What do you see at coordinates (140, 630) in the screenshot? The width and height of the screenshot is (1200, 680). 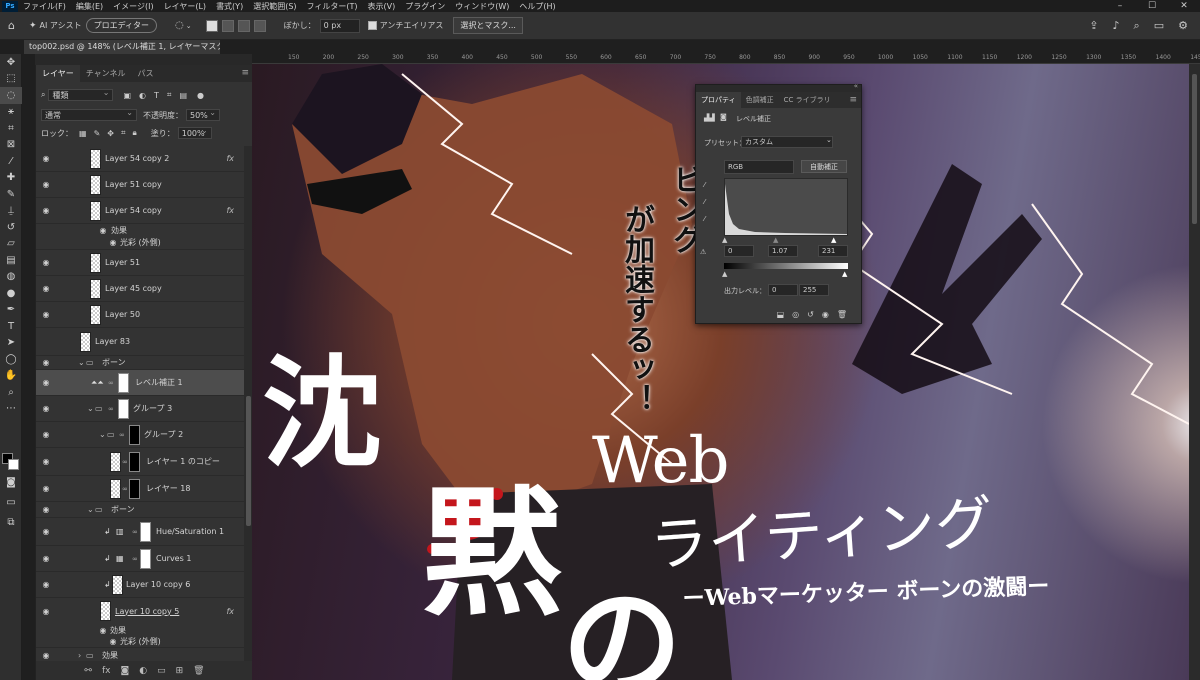 I see `effects-row: ◉ 効果` at bounding box center [140, 630].